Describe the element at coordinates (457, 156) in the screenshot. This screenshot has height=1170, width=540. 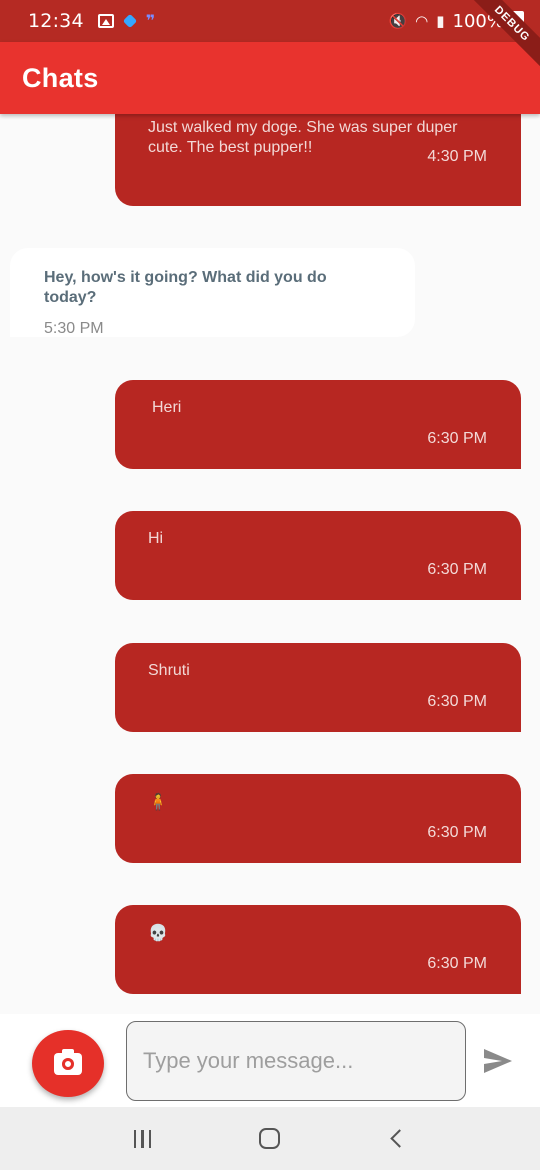
I see `message-time: 4:30 PM` at that location.